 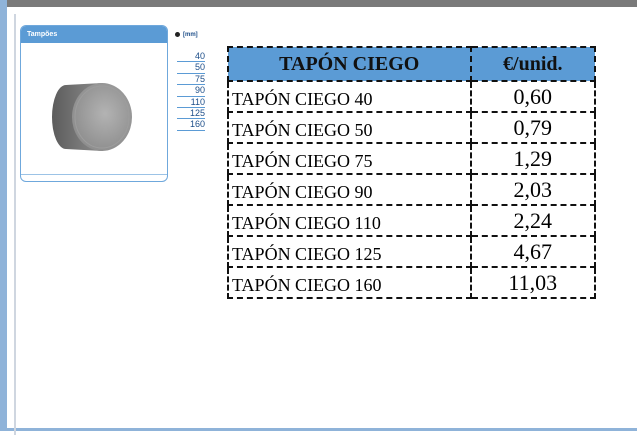 What do you see at coordinates (94, 34) in the screenshot?
I see `product-card-title: Tampões` at bounding box center [94, 34].